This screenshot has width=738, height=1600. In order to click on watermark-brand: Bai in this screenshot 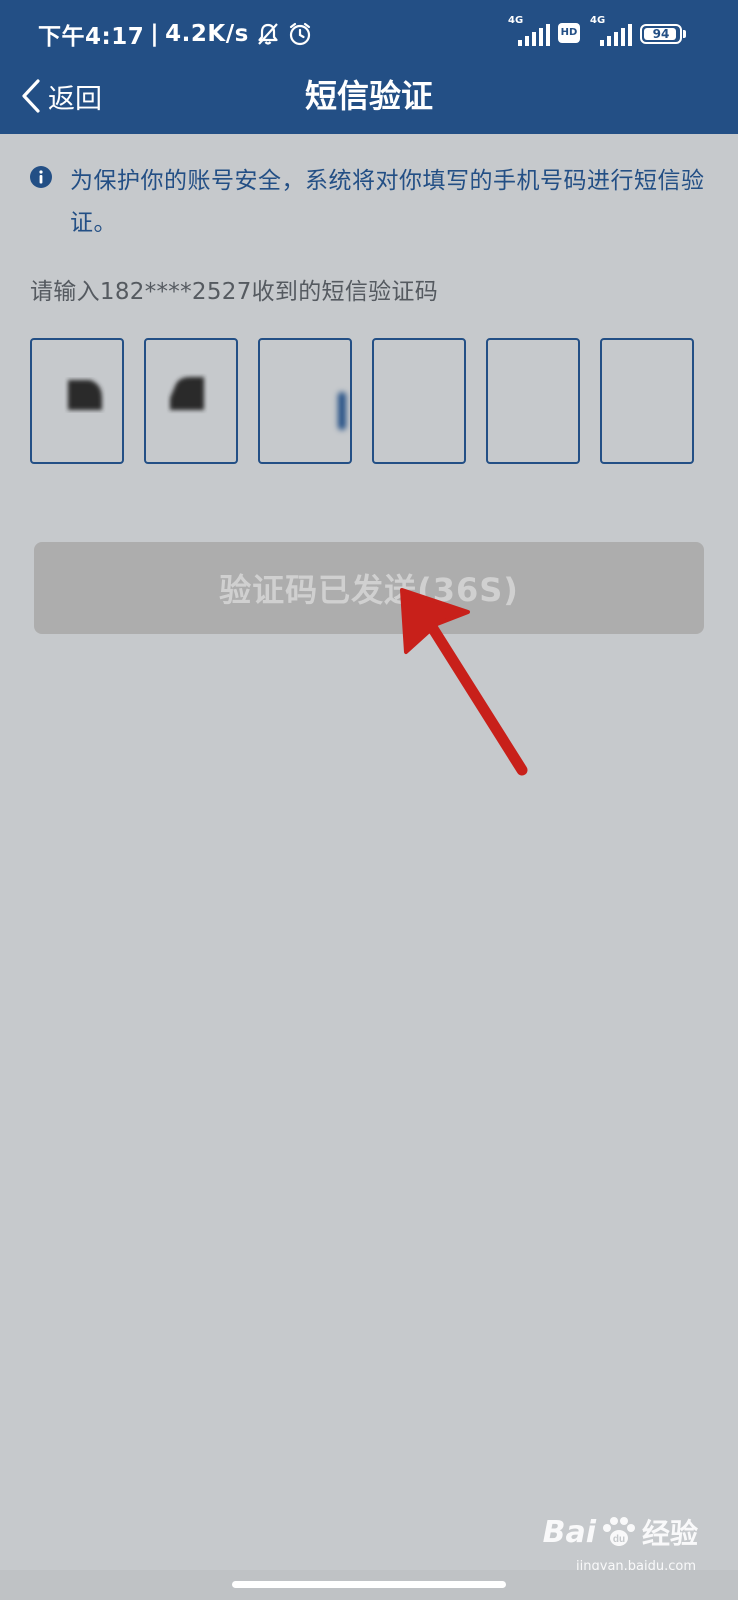, I will do `click(569, 1532)`.